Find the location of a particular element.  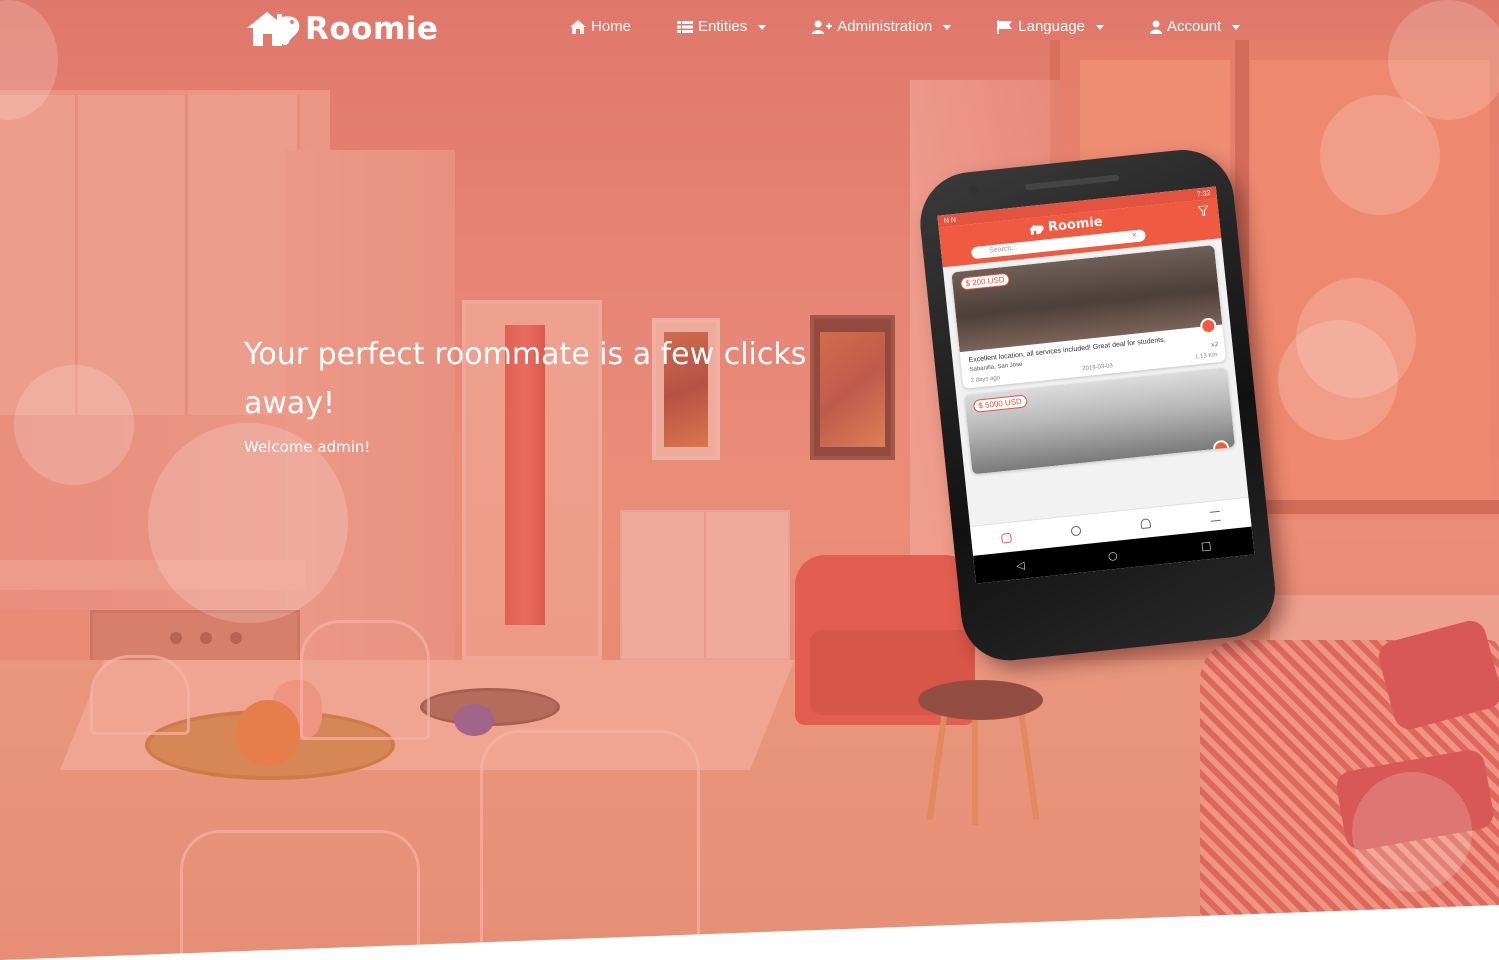

nav-home-label: Home is located at coordinates (611, 26).